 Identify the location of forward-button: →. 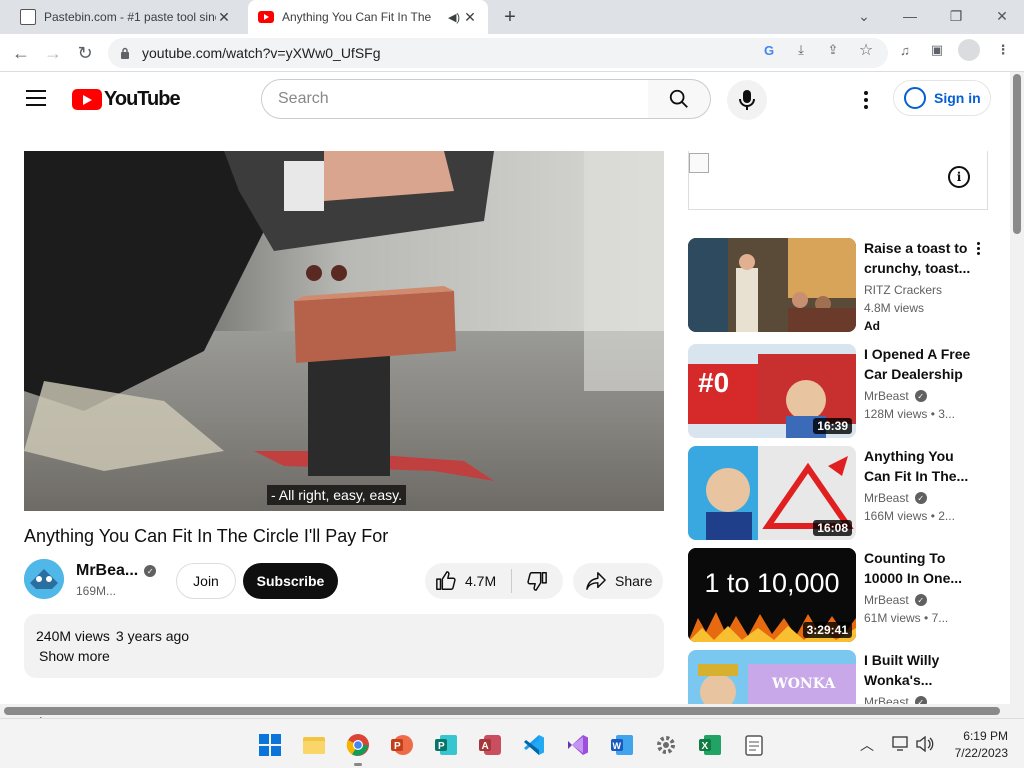
(53, 53).